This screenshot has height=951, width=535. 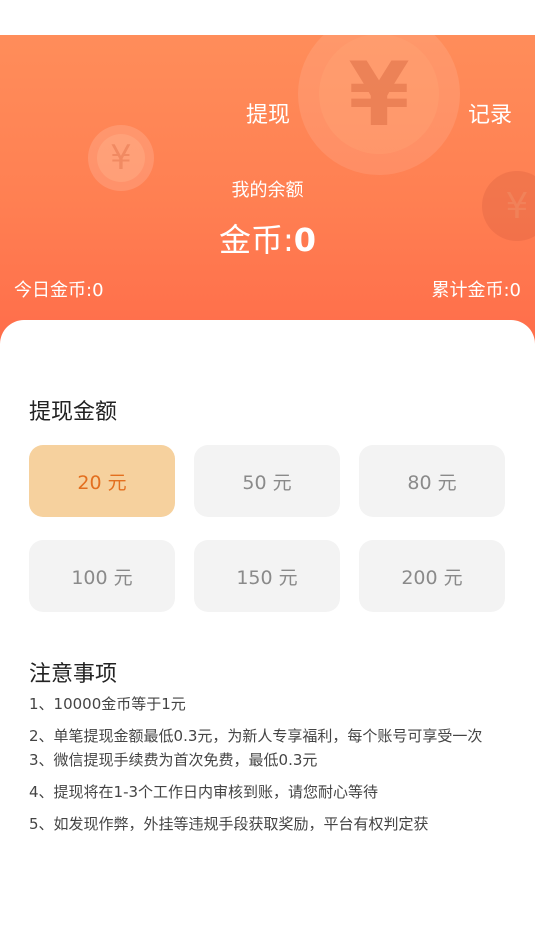 I want to click on notes-title: 注意事项, so click(x=73, y=674).